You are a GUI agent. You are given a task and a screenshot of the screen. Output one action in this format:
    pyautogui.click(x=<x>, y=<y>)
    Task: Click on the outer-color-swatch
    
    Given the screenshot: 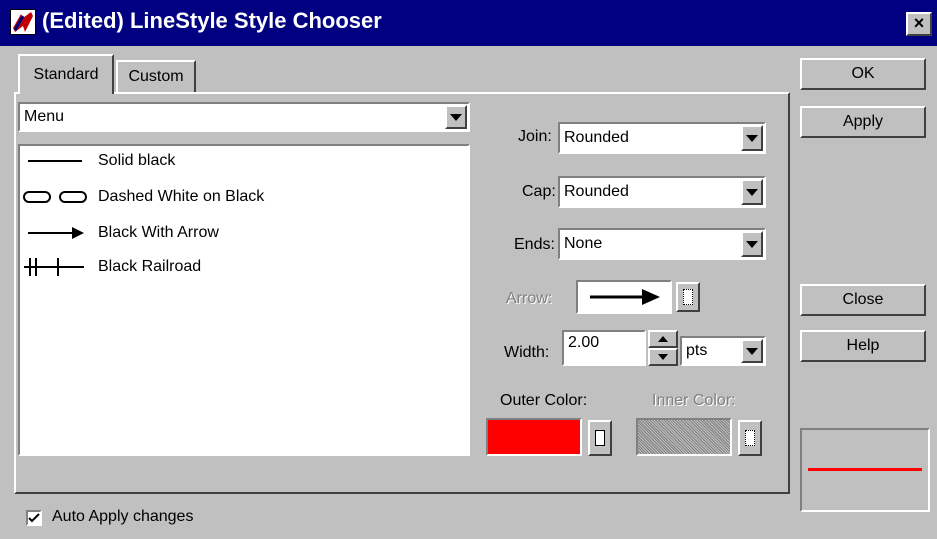 What is the action you would take?
    pyautogui.click(x=534, y=437)
    